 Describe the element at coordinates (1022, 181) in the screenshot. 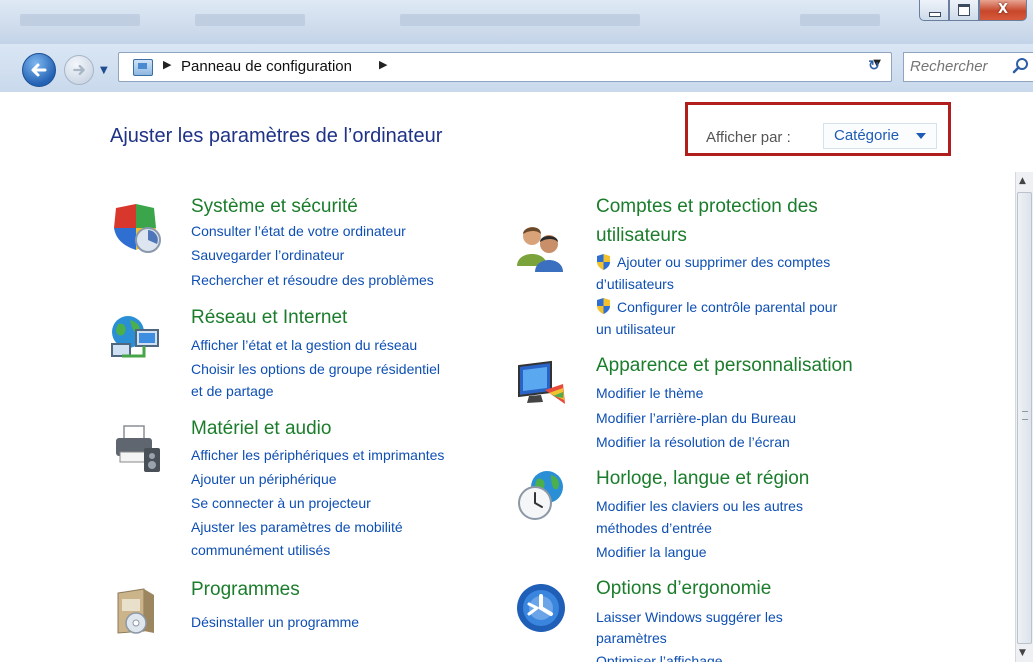

I see `scroll-up-arrow-icon: ▲` at that location.